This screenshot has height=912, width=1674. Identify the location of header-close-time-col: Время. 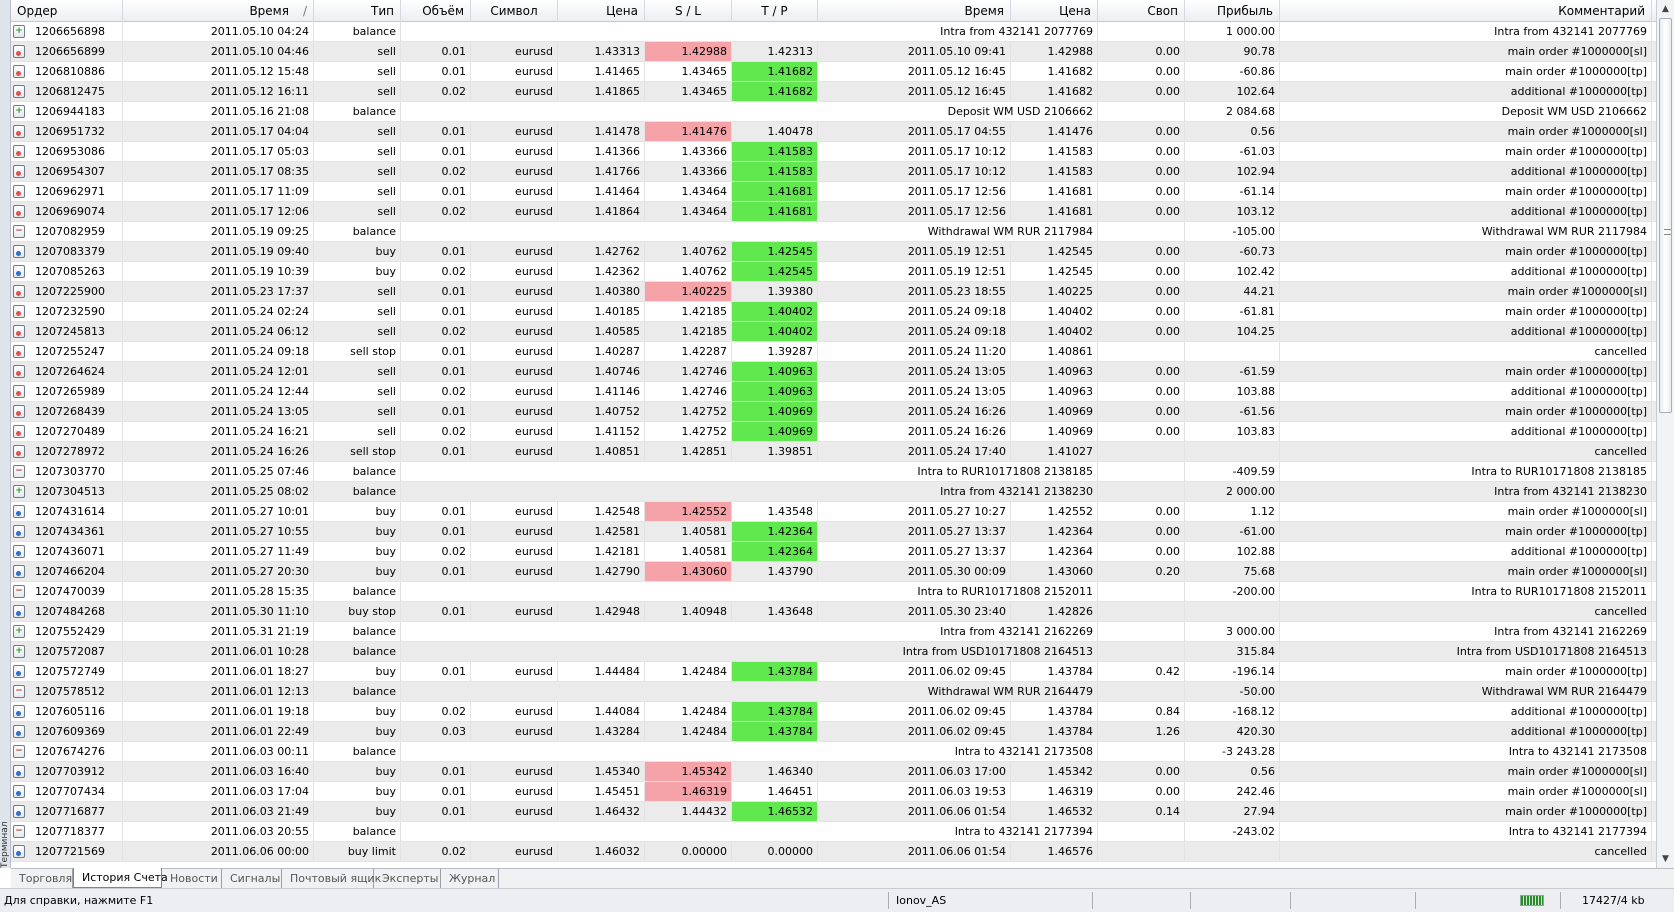
(914, 11).